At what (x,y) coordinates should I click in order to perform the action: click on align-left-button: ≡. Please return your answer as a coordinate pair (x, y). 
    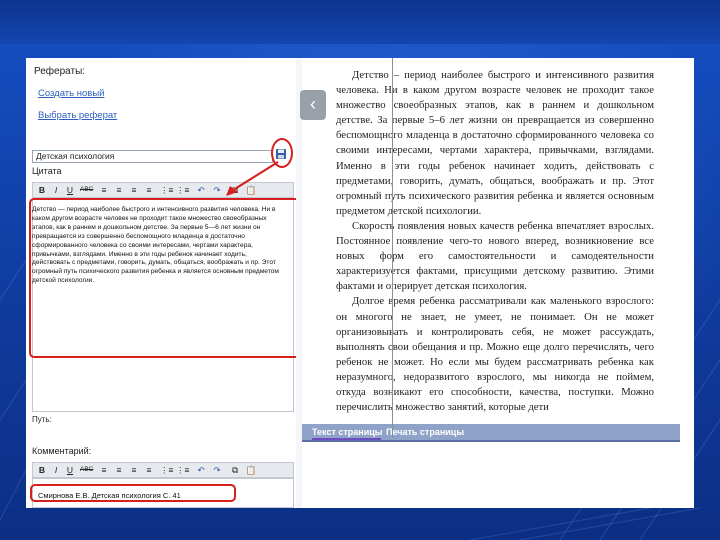
    Looking at the image, I should click on (104, 190).